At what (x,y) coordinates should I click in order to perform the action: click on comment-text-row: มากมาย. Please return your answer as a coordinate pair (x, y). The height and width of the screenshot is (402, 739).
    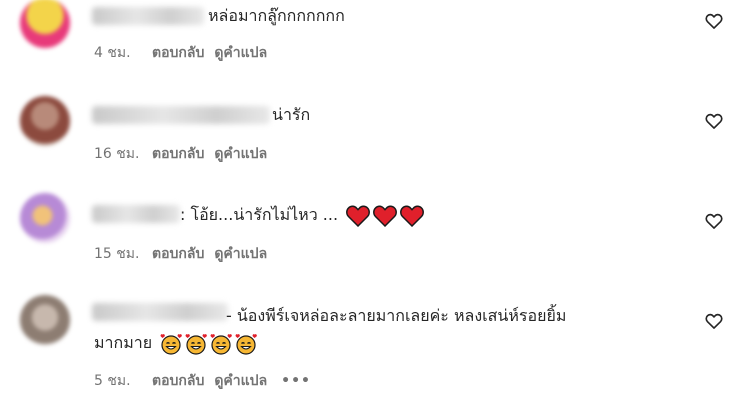
    Looking at the image, I should click on (176, 343).